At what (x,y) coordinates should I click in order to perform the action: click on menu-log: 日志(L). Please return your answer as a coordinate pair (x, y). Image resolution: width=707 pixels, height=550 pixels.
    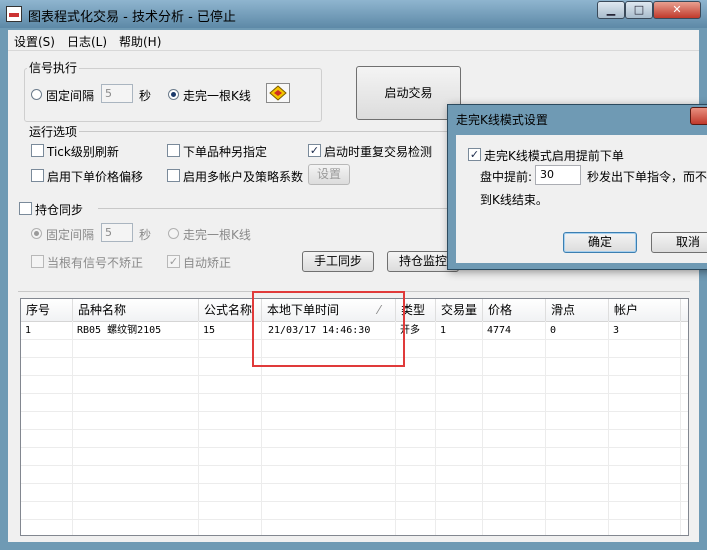
    Looking at the image, I should click on (87, 41).